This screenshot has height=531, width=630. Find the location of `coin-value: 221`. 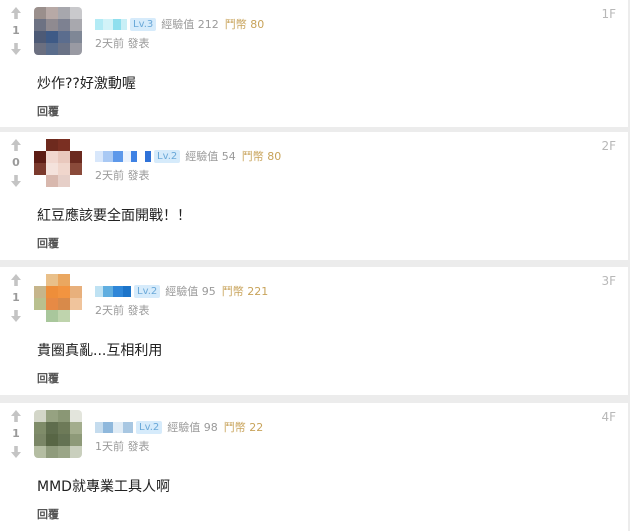

coin-value: 221 is located at coordinates (258, 291).